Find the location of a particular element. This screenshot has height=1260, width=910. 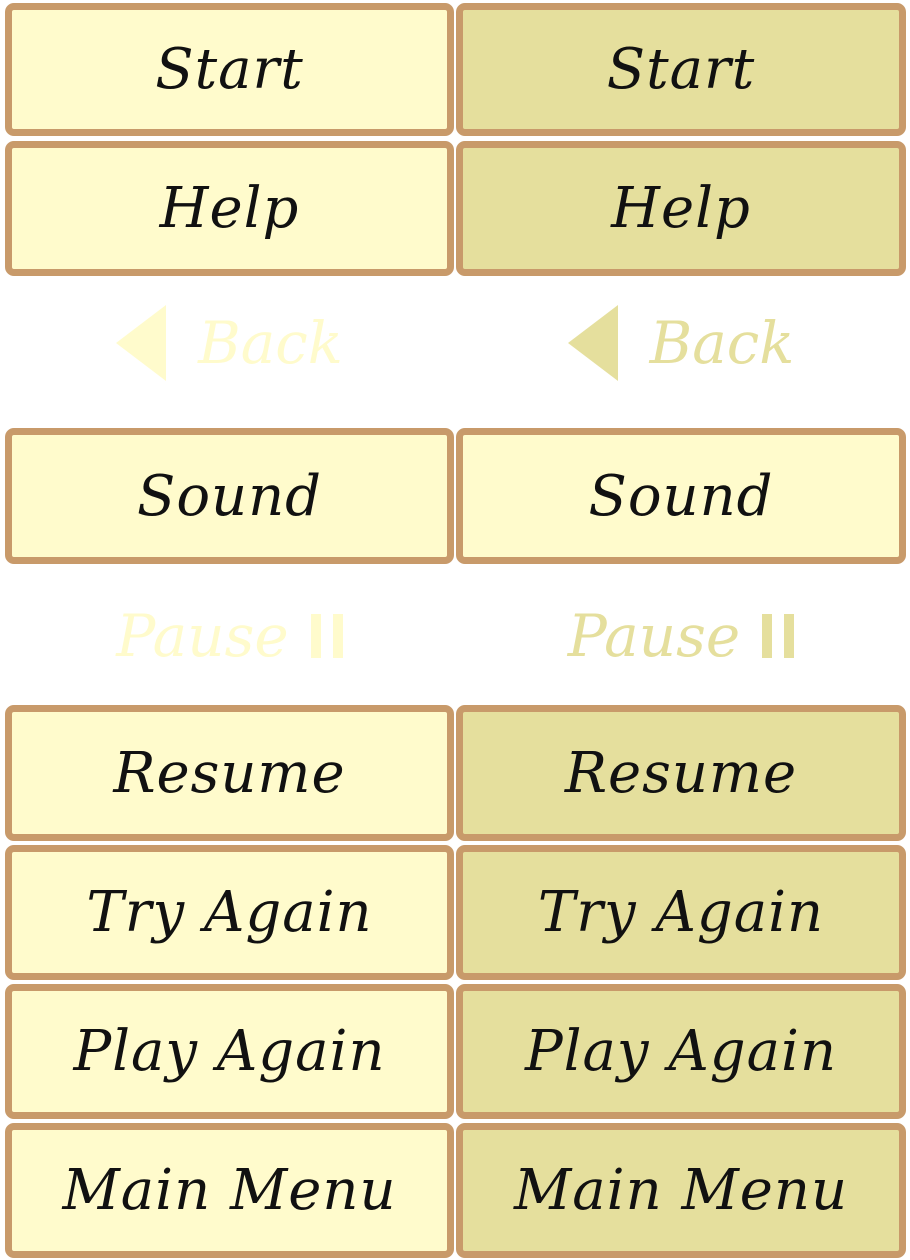

resume-button-label: Resume is located at coordinates (229, 773).